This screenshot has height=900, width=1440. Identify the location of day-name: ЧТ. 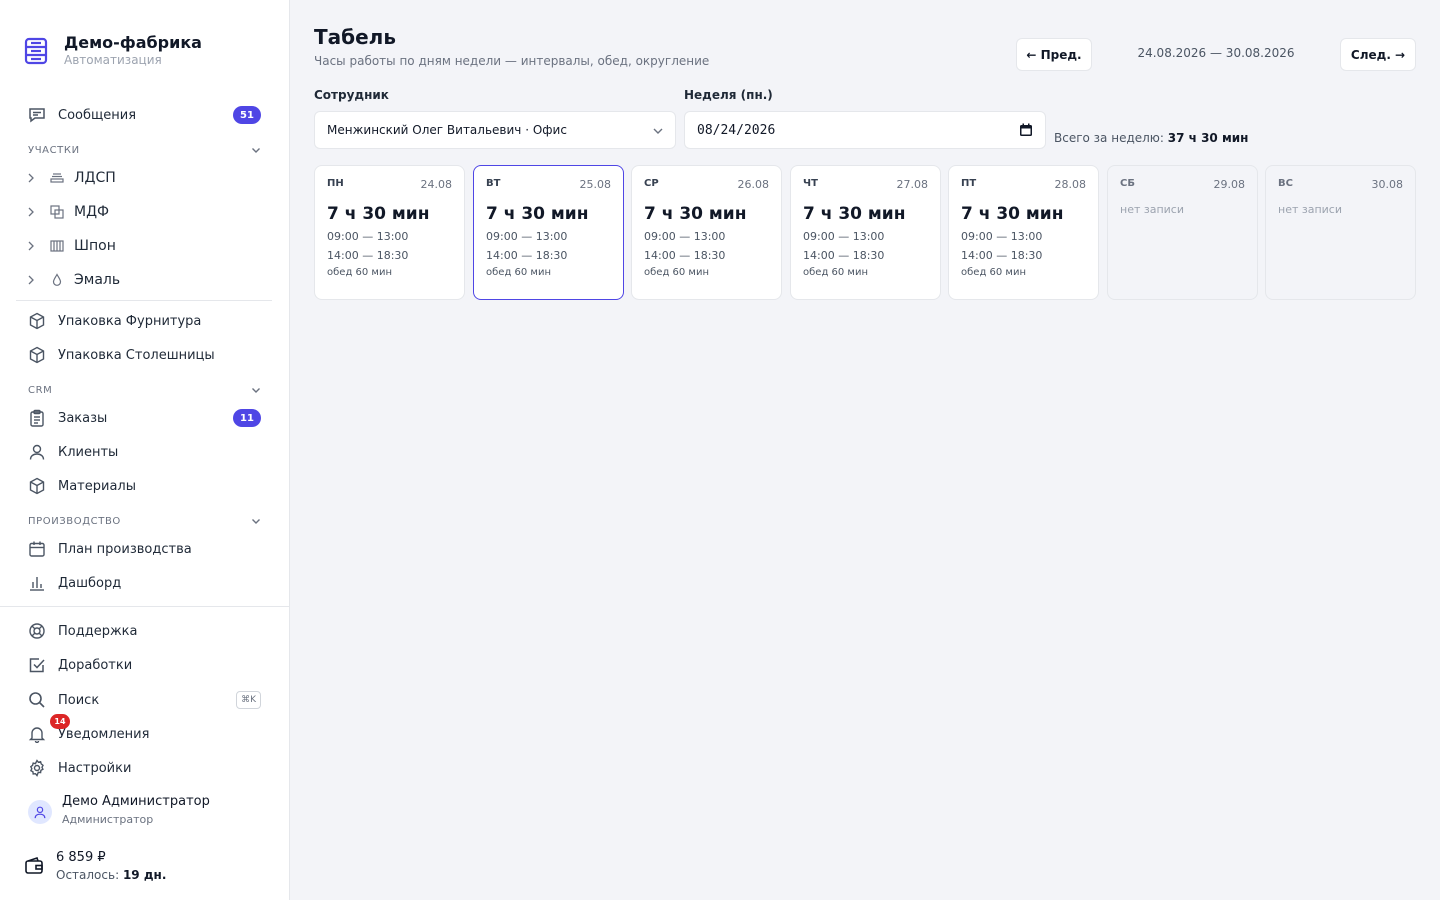
(810, 183).